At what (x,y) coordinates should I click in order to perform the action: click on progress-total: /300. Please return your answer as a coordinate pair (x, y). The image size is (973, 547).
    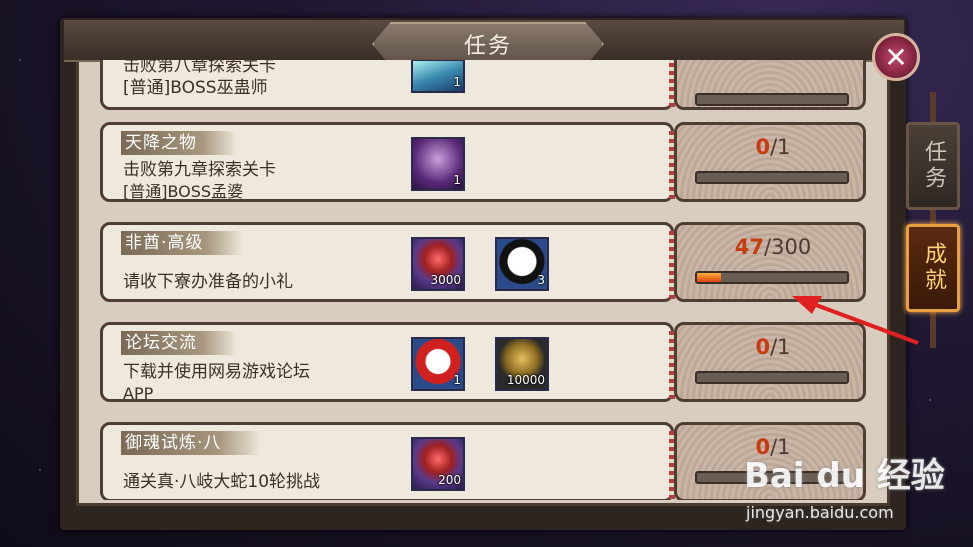
    Looking at the image, I should click on (788, 247).